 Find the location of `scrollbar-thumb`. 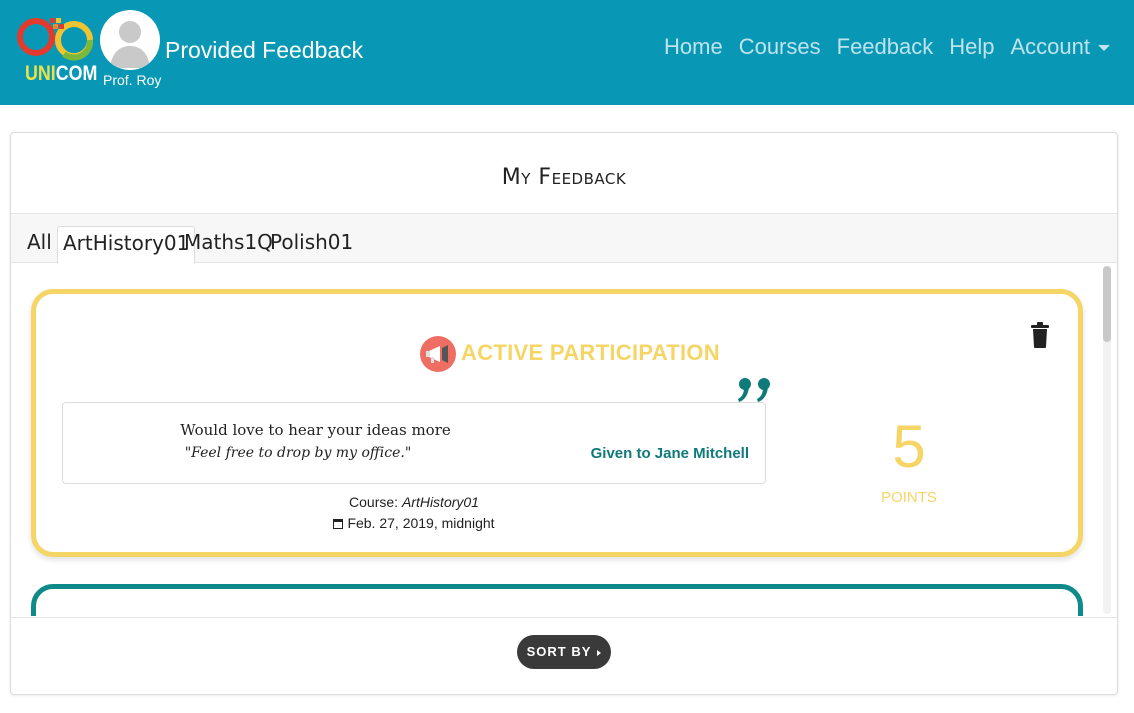

scrollbar-thumb is located at coordinates (1107, 304).